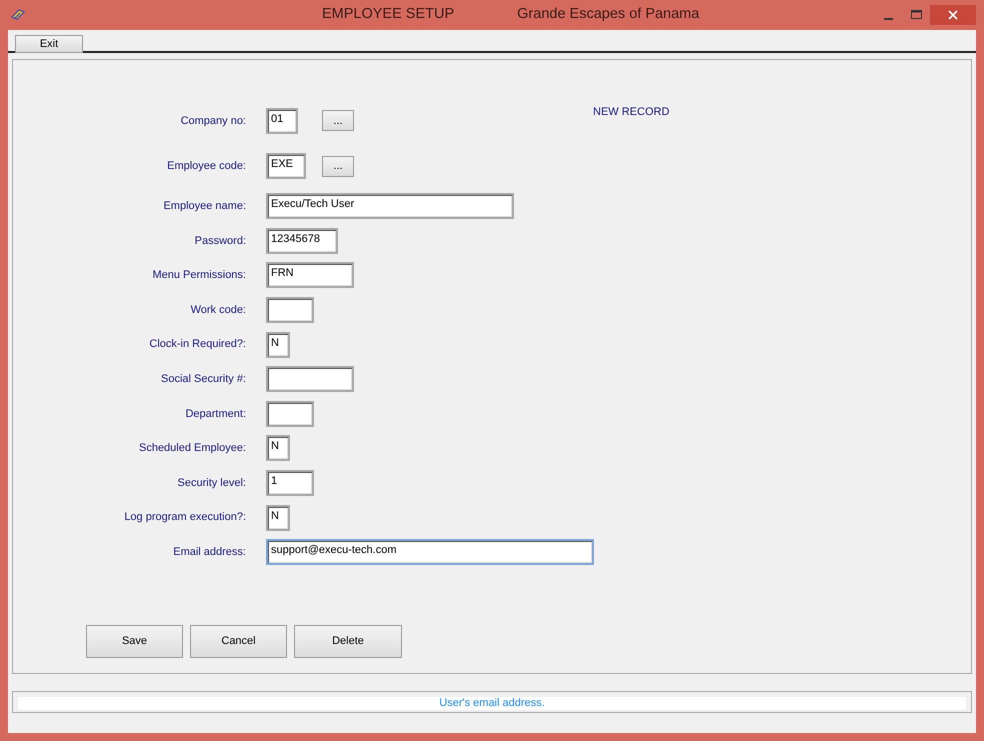 This screenshot has width=984, height=741. What do you see at coordinates (218, 310) in the screenshot?
I see `field-label: Work code:` at bounding box center [218, 310].